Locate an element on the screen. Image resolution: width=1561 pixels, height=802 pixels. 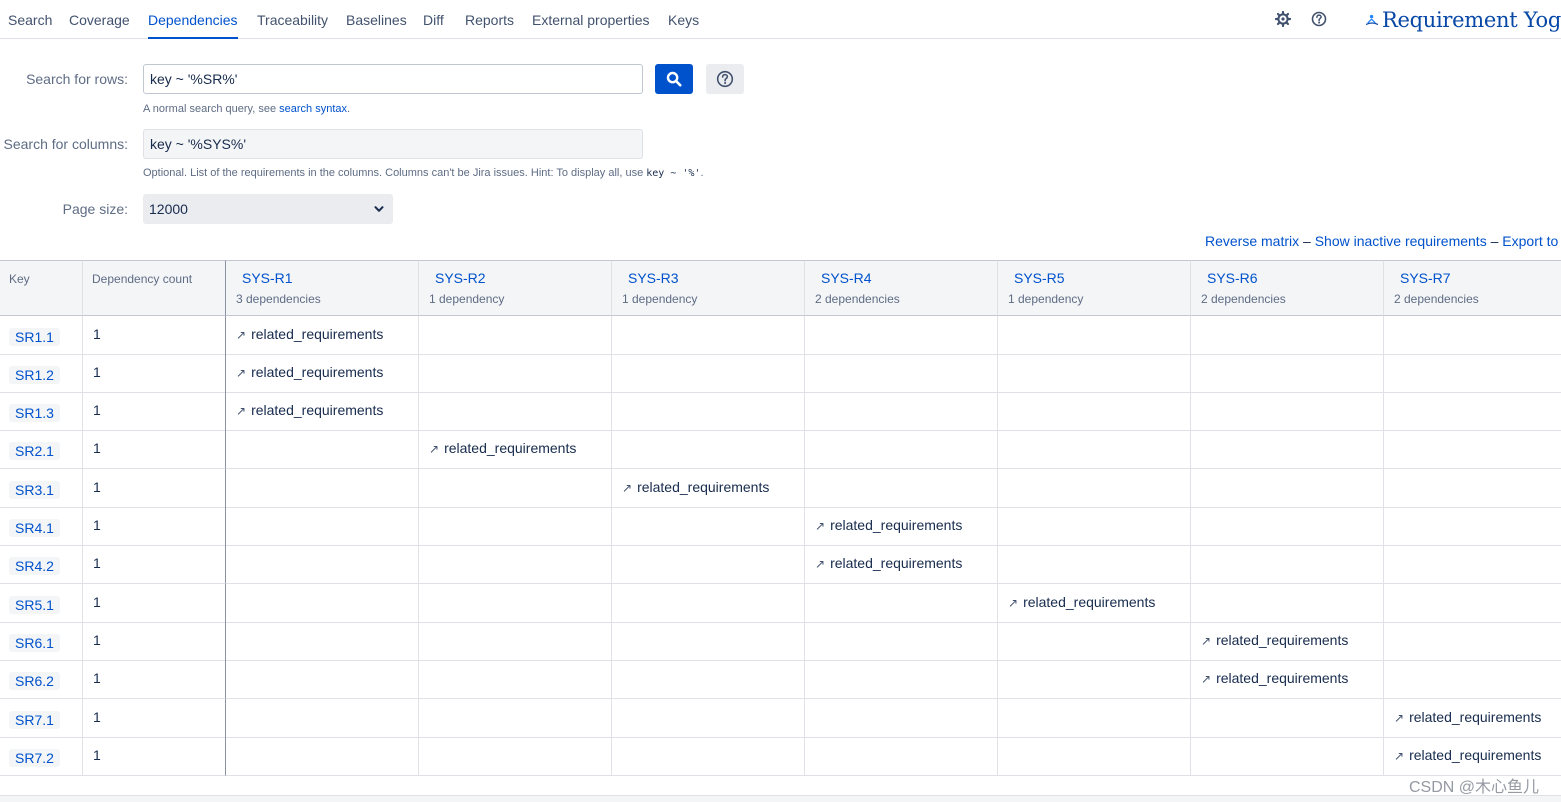
row-key-link: SR1.1 is located at coordinates (34, 337).